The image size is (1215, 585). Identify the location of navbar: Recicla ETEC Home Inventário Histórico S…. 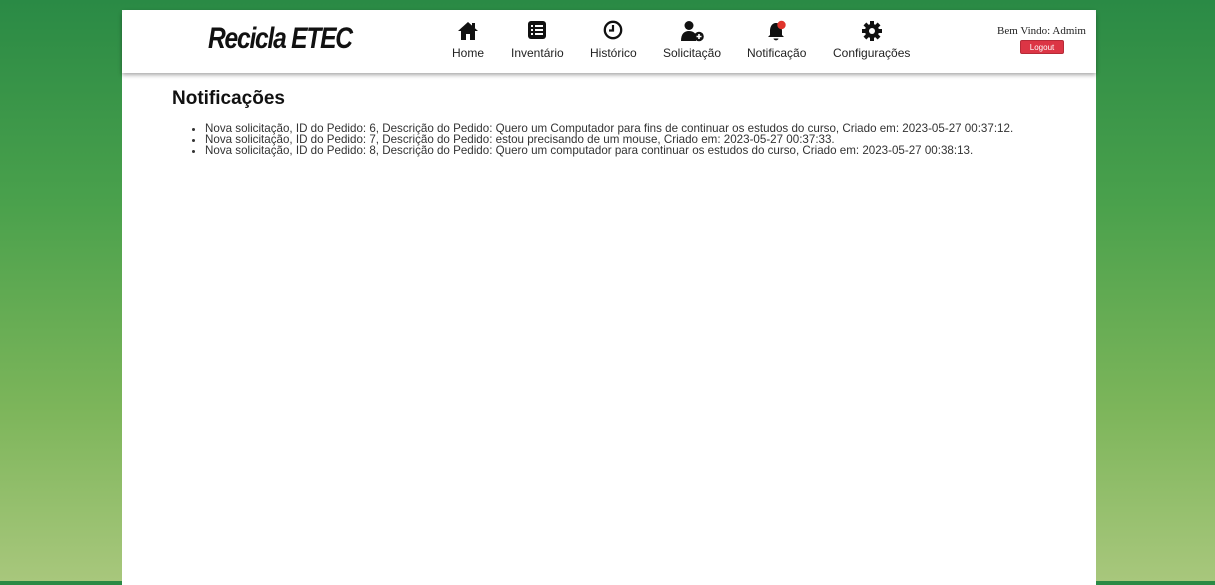
(609, 41).